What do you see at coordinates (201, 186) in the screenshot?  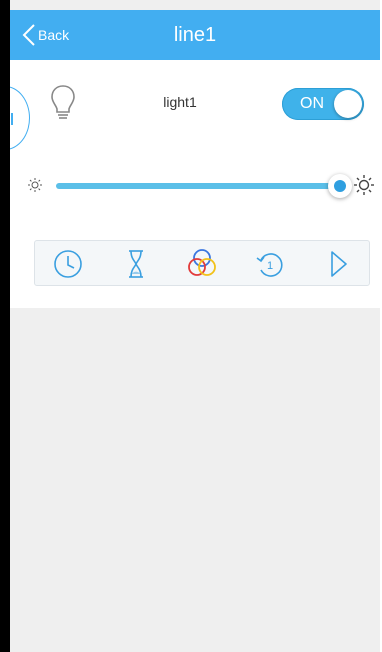 I see `brightness-slider-track` at bounding box center [201, 186].